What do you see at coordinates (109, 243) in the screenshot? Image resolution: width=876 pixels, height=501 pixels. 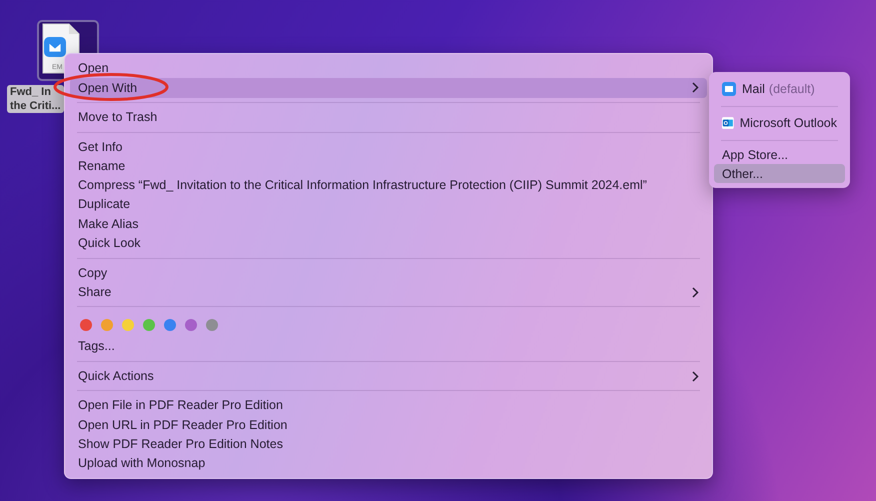 I see `menu-item-label: Quick Look` at bounding box center [109, 243].